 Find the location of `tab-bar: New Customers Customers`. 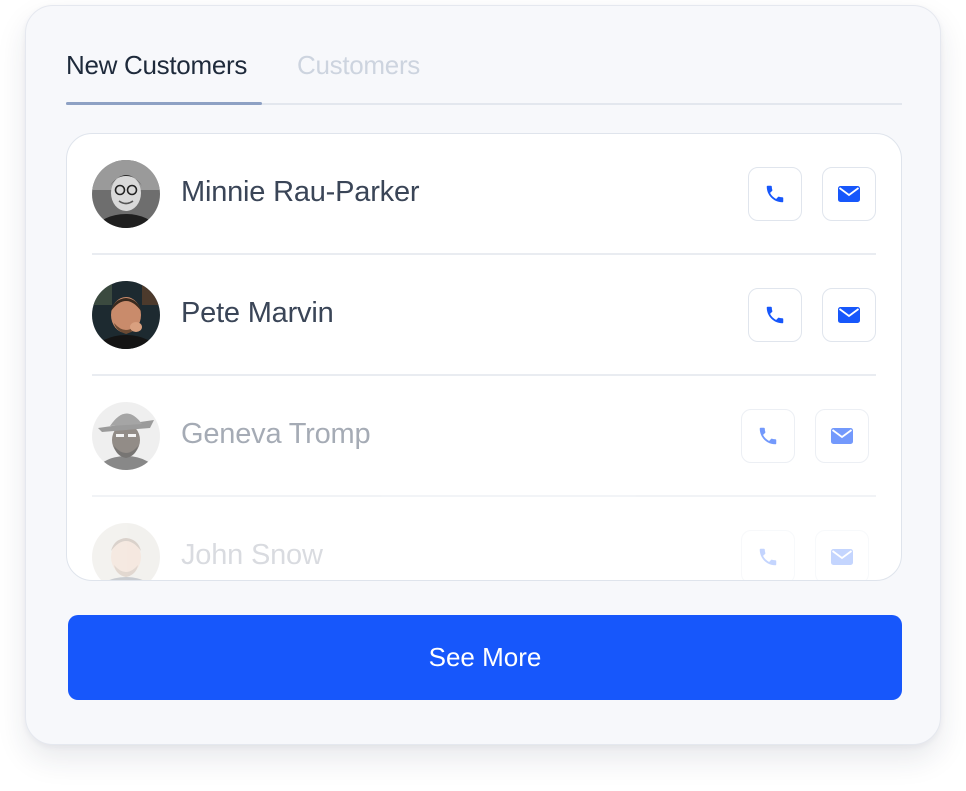

tab-bar: New Customers Customers is located at coordinates (484, 56).